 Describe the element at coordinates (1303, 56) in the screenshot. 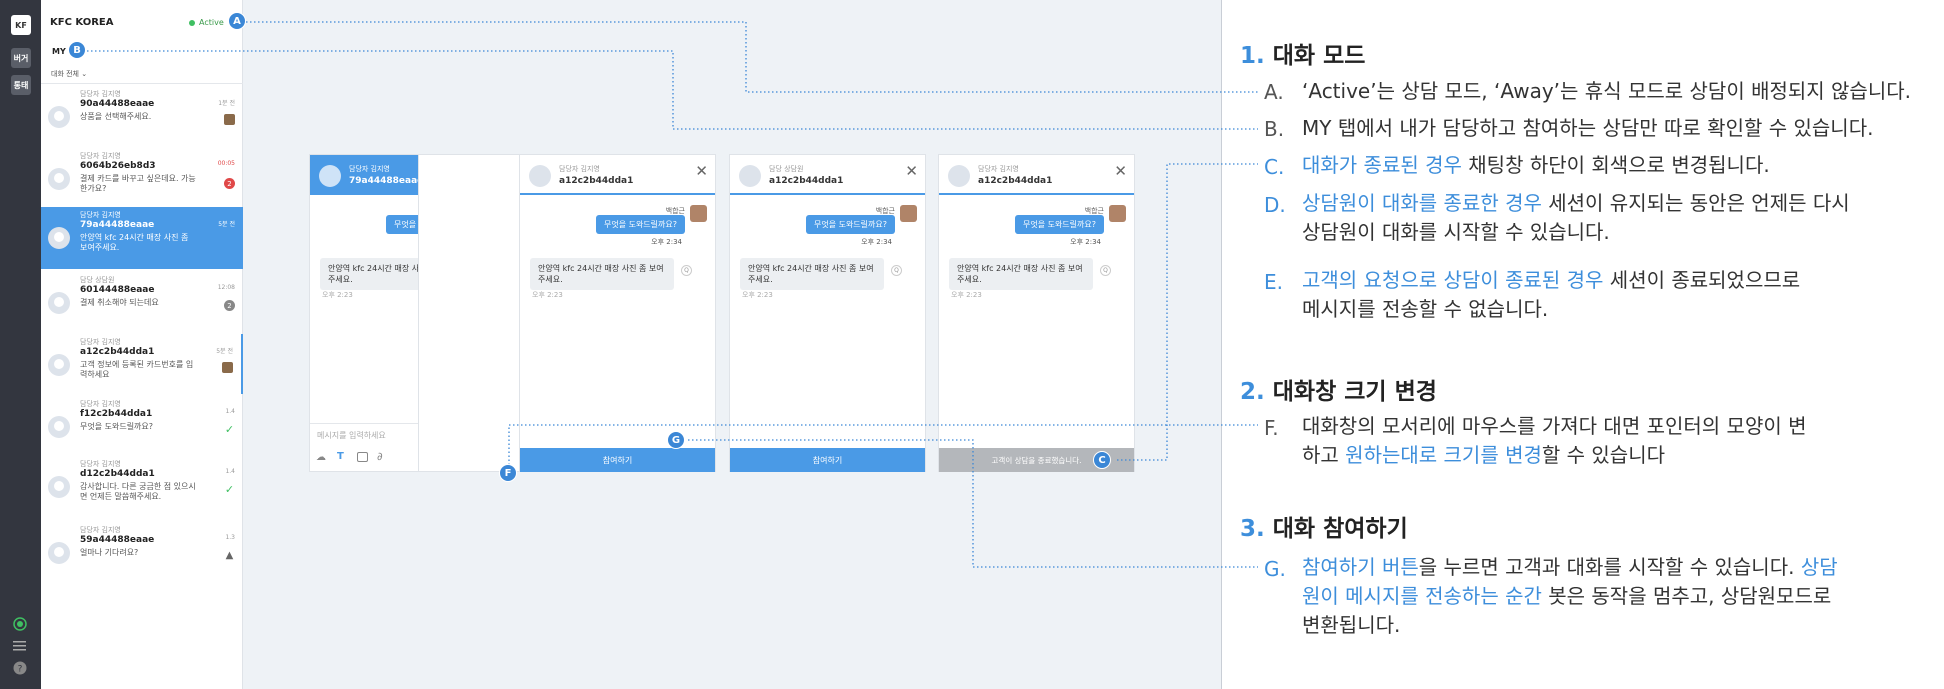

I see `section-1-heading: 1. 대화 모드` at that location.